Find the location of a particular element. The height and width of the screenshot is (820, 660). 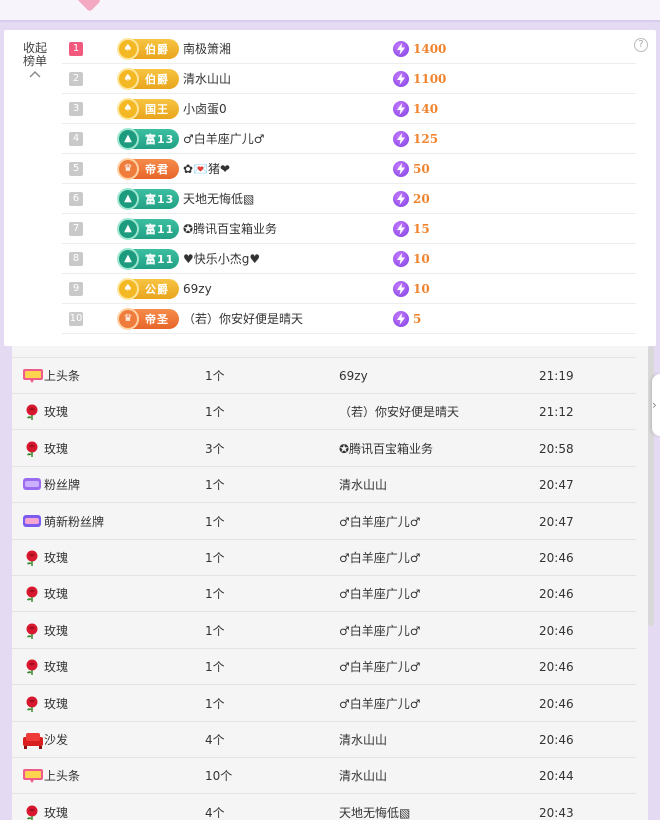

rank-row: 10 ♛ 帝圣 （若）你安好便是晴天 5 is located at coordinates (349, 319).